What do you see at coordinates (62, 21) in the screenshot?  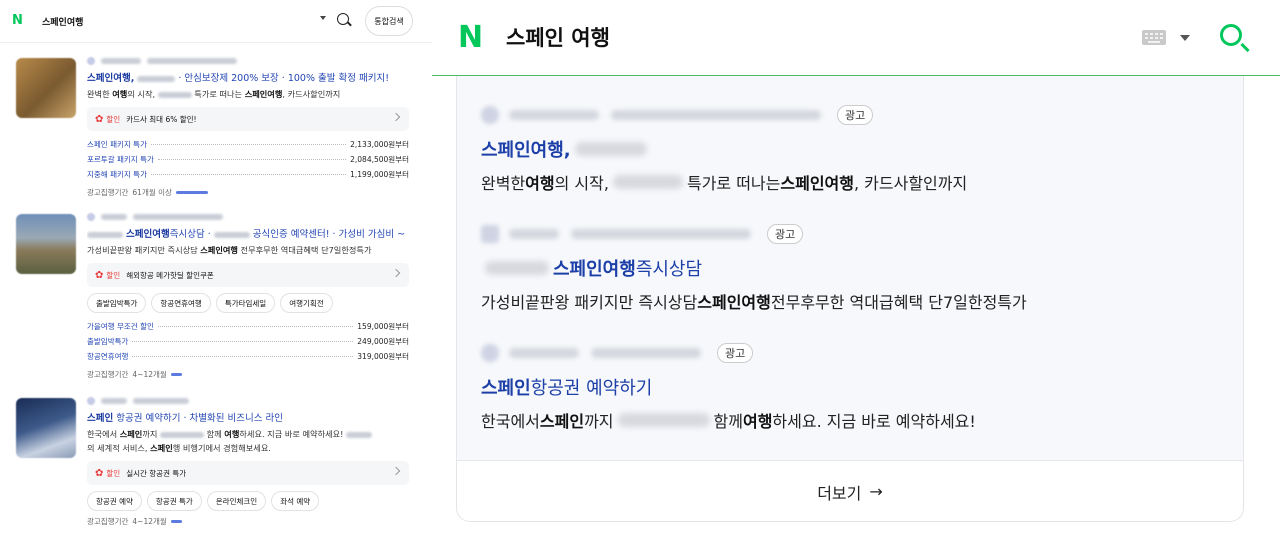 I see `search-query-left: 스페인여행` at bounding box center [62, 21].